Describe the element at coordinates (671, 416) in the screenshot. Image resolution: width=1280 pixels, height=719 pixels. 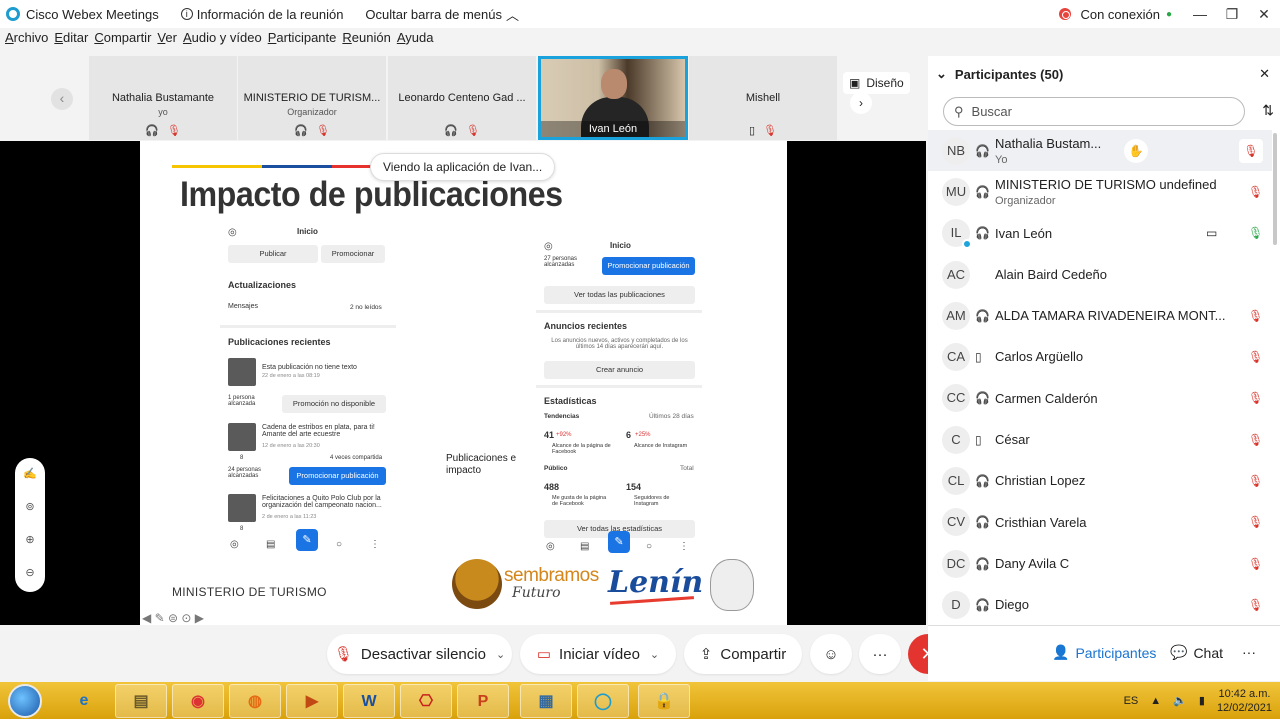
I see `fb-ultimos: Últimos 28 días` at that location.